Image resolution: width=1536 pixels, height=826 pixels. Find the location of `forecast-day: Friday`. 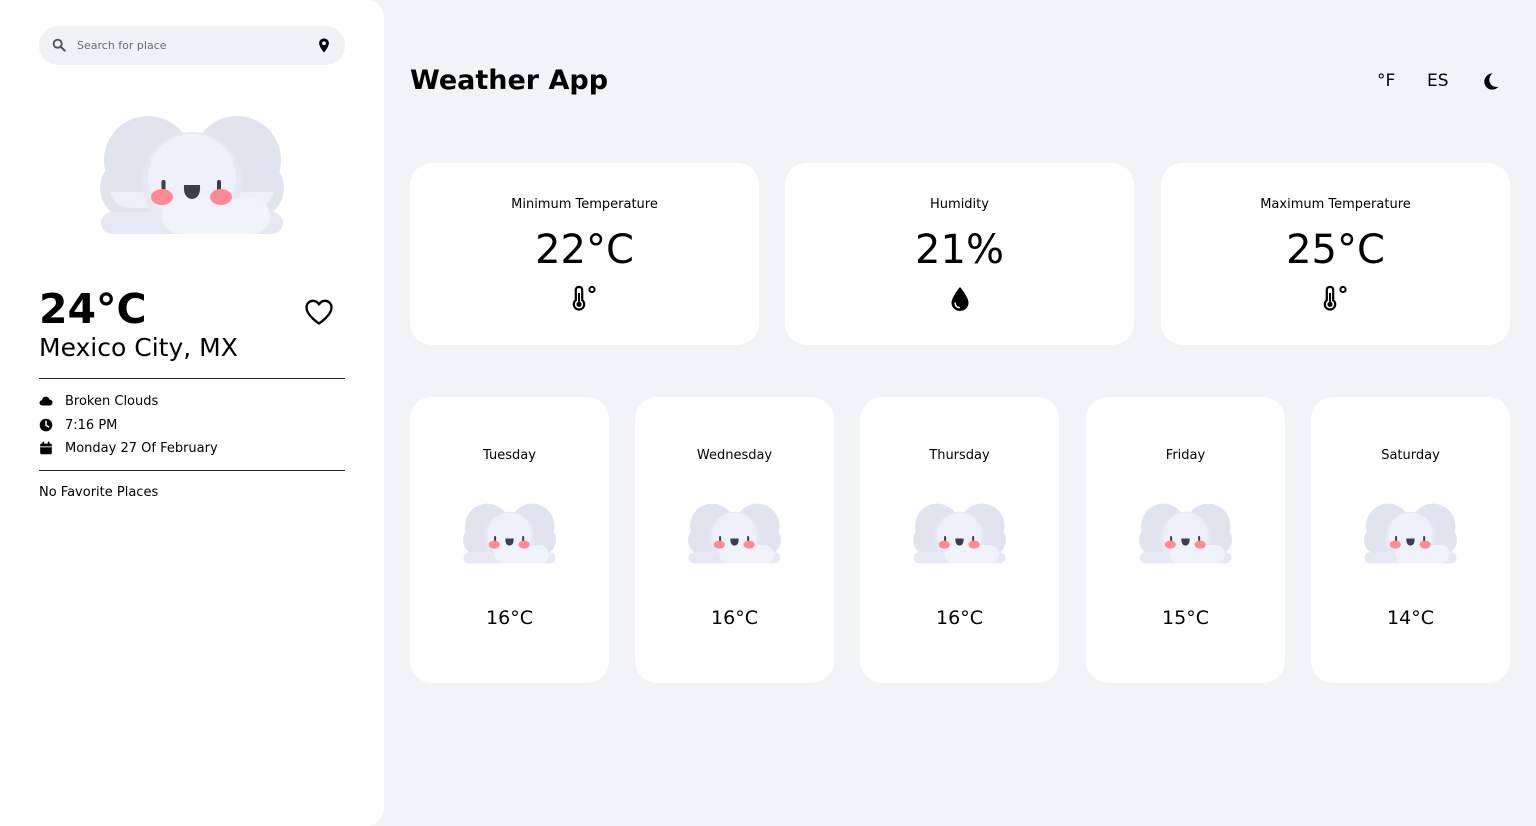

forecast-day: Friday is located at coordinates (1185, 455).